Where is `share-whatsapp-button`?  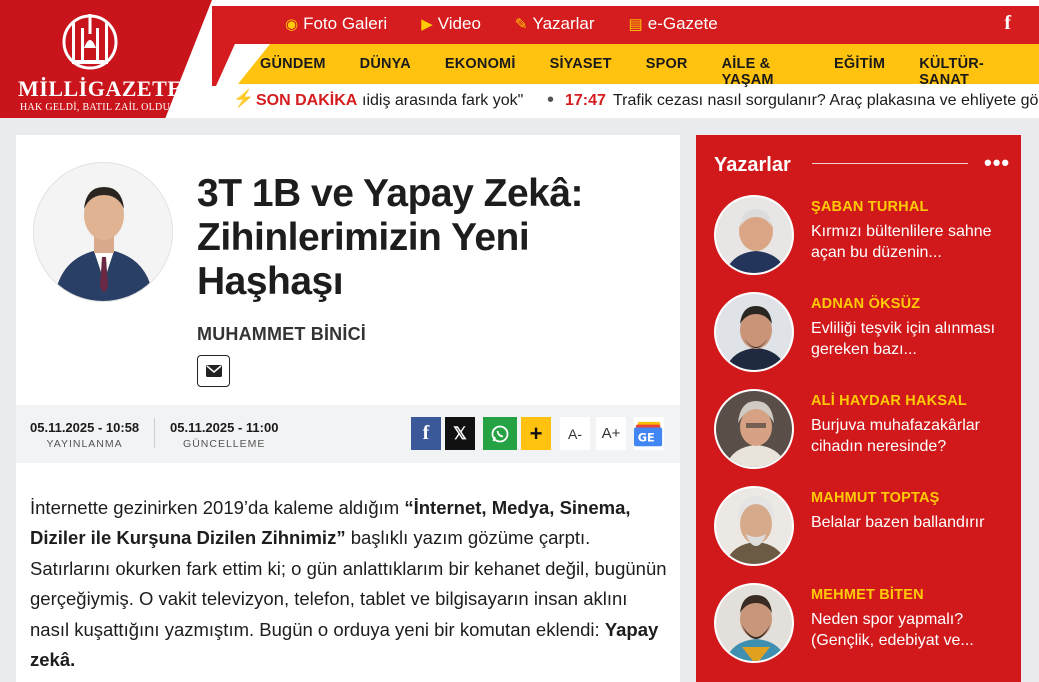 share-whatsapp-button is located at coordinates (500, 433).